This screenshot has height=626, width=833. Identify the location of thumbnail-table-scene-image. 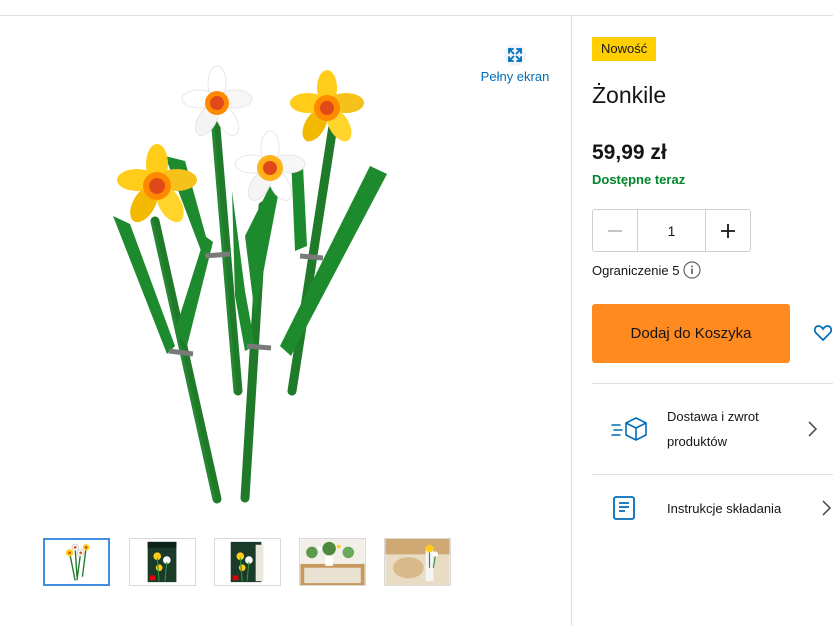
(417, 562).